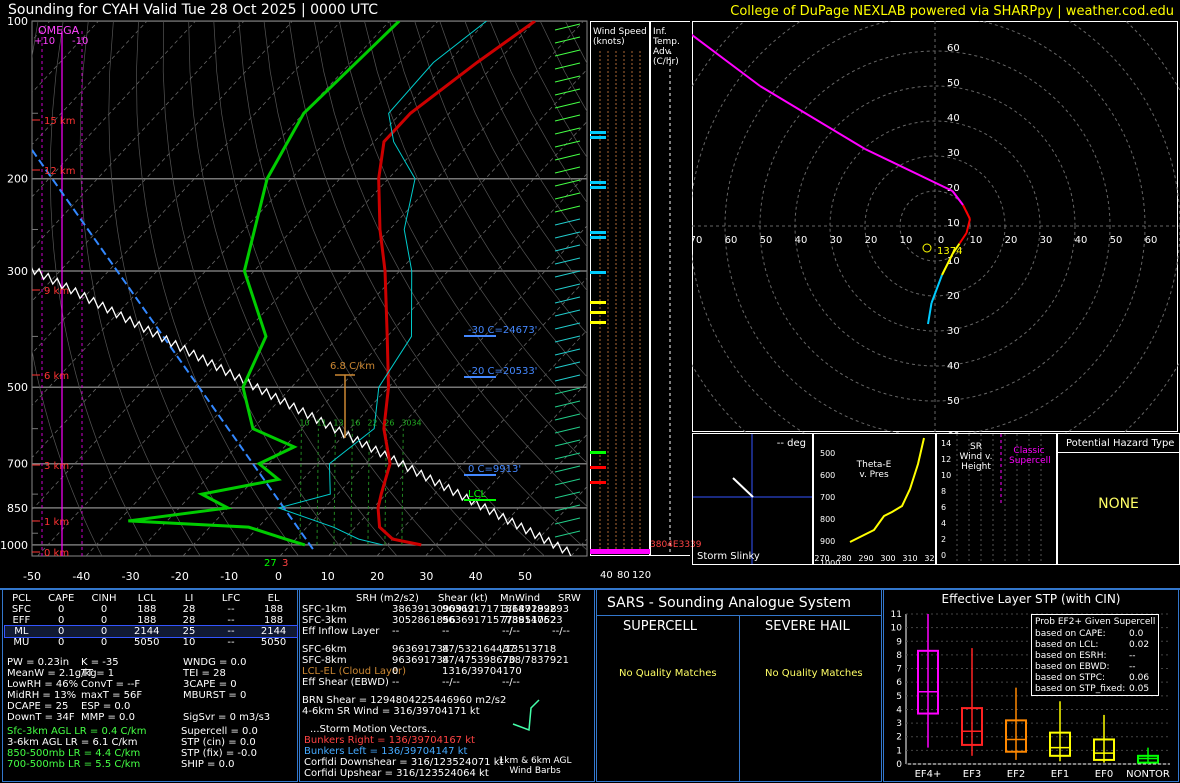 The image size is (1180, 783). What do you see at coordinates (189, 642) in the screenshot?
I see `parcel-cell: 10` at bounding box center [189, 642].